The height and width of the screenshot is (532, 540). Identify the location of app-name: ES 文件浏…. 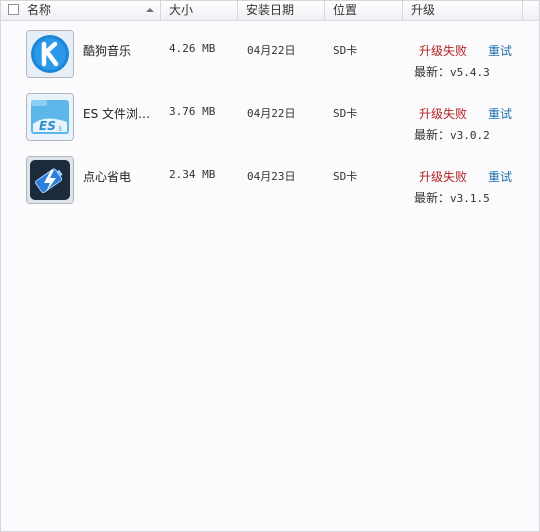
(117, 114).